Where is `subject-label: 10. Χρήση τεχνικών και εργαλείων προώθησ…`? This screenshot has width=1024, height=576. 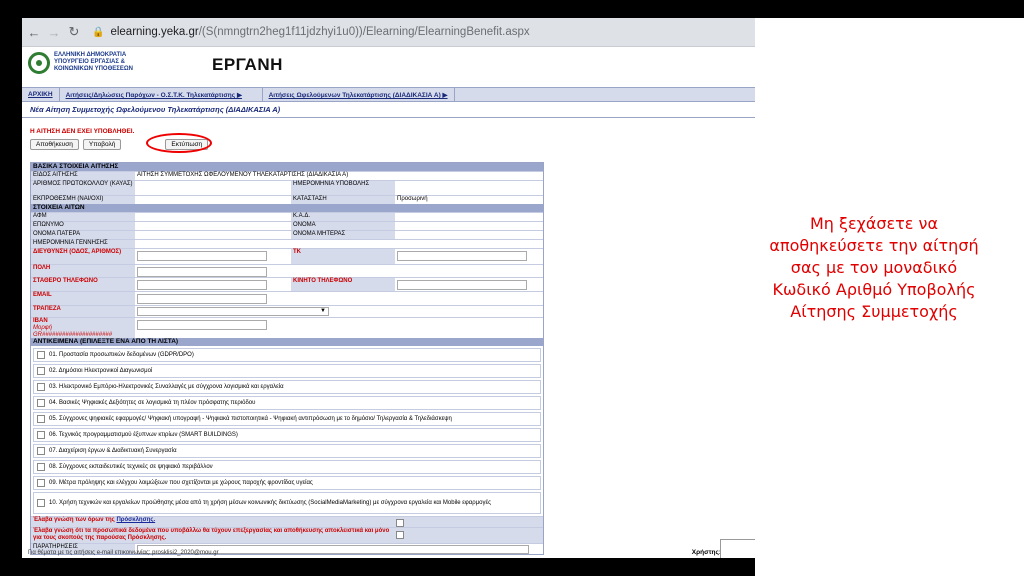
subject-label: 10. Χρήση τεχνικών και εργαλείων προώθησ… is located at coordinates (270, 503).